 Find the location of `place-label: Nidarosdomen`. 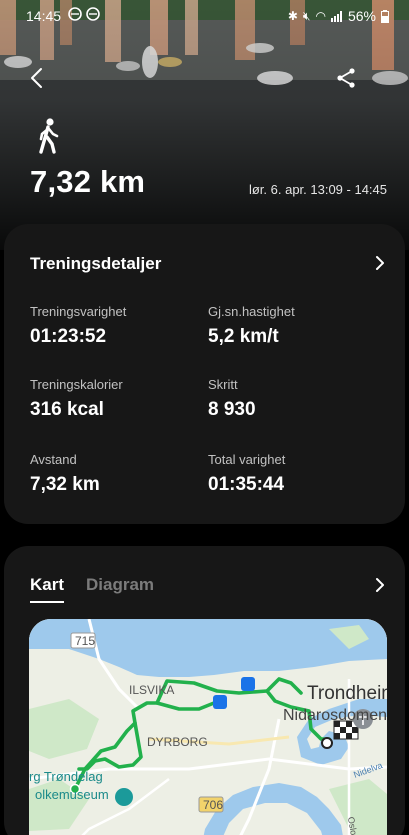

place-label: Nidarosdomen is located at coordinates (335, 715).